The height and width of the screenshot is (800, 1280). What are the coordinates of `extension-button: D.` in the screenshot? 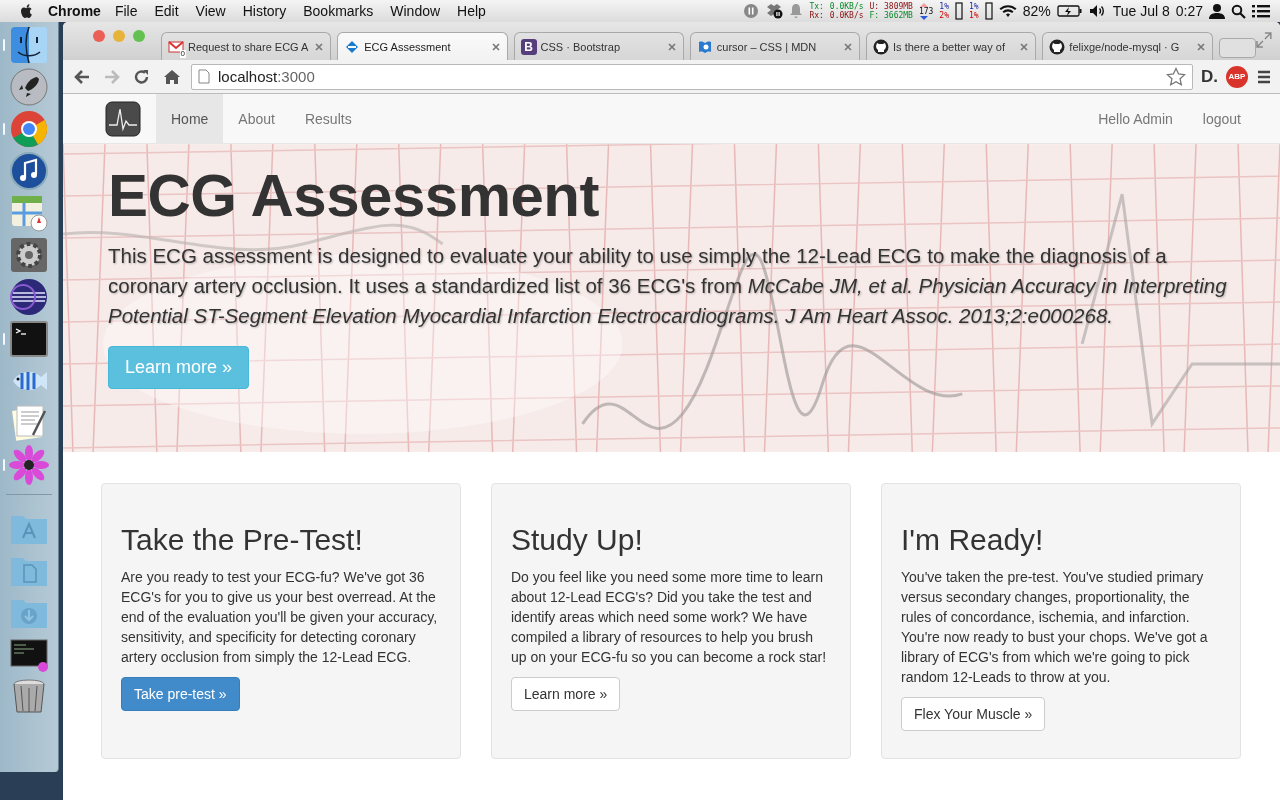 It's located at (1209, 76).